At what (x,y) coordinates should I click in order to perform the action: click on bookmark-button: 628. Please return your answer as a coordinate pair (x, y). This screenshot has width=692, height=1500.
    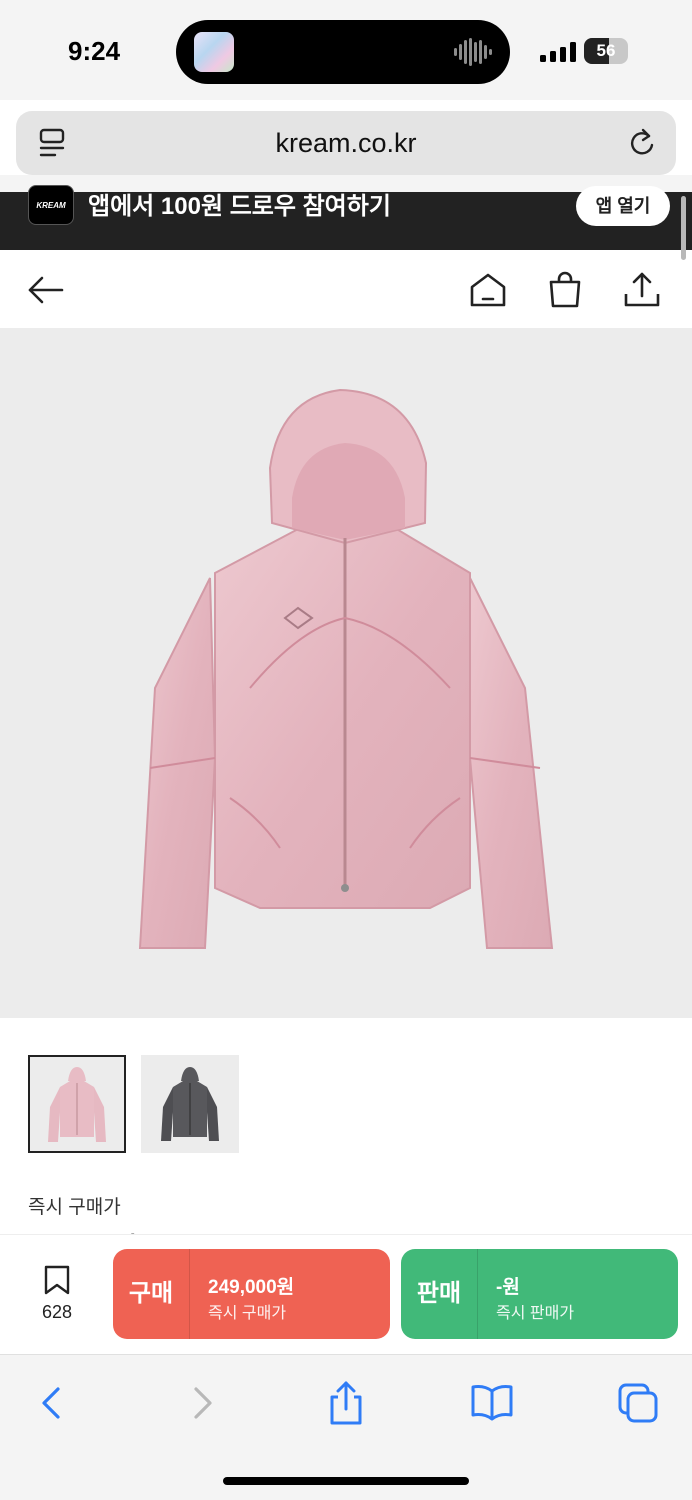
    Looking at the image, I should click on (57, 1294).